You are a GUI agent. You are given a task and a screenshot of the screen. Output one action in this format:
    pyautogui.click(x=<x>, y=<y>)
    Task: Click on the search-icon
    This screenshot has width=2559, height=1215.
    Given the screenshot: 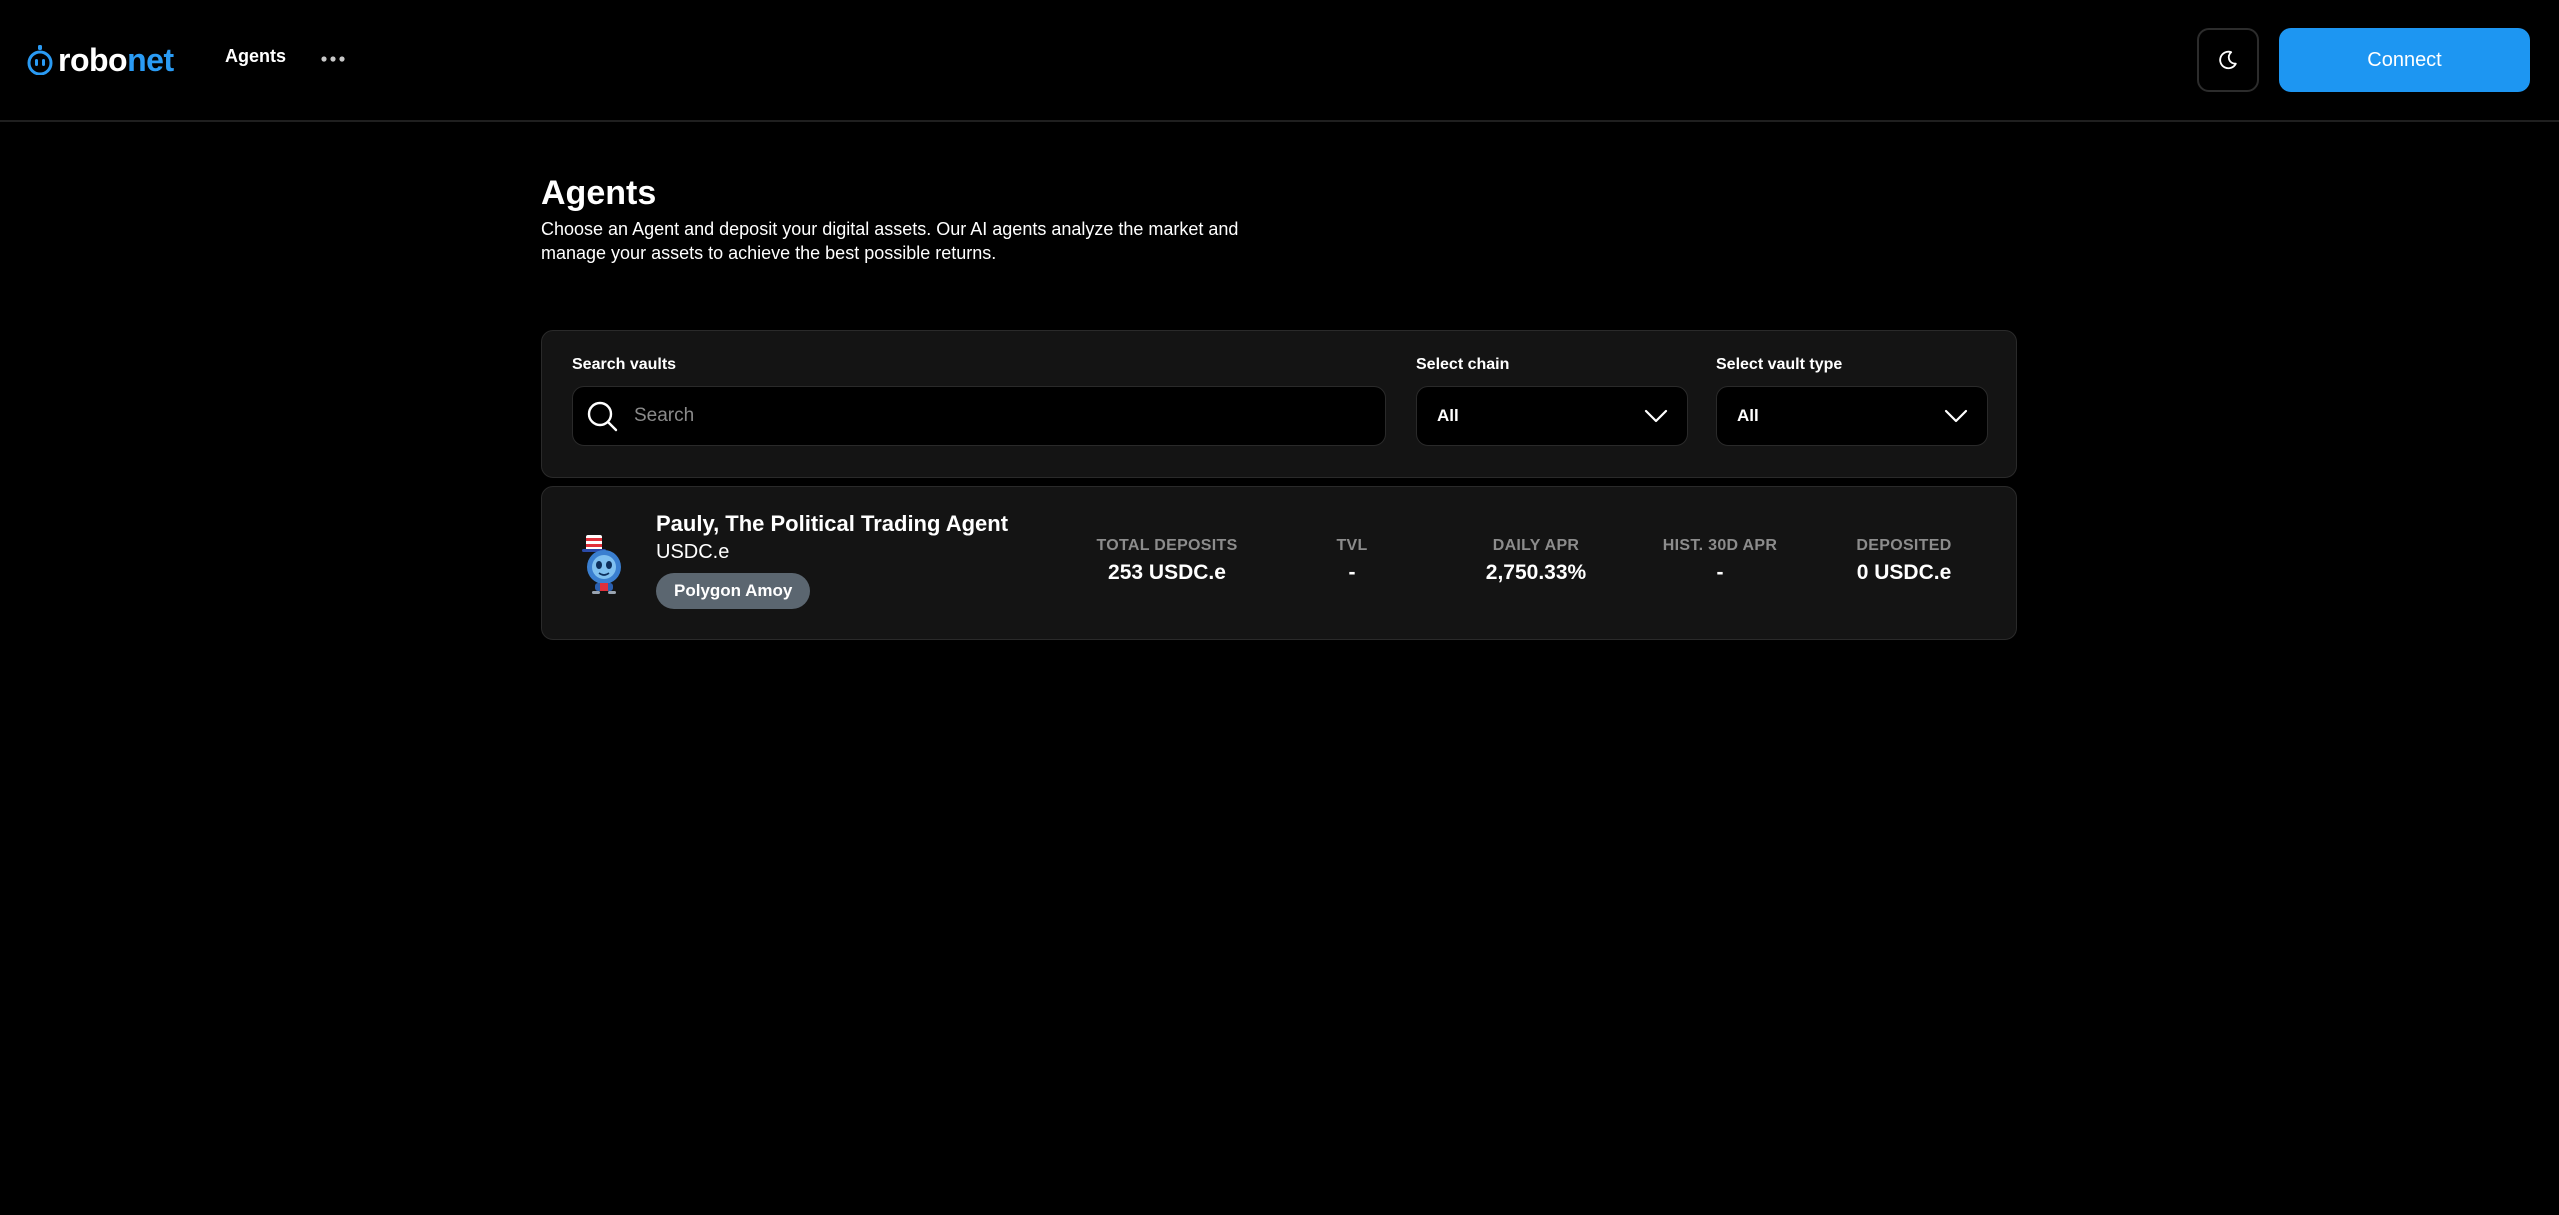 What is the action you would take?
    pyautogui.click(x=602, y=416)
    